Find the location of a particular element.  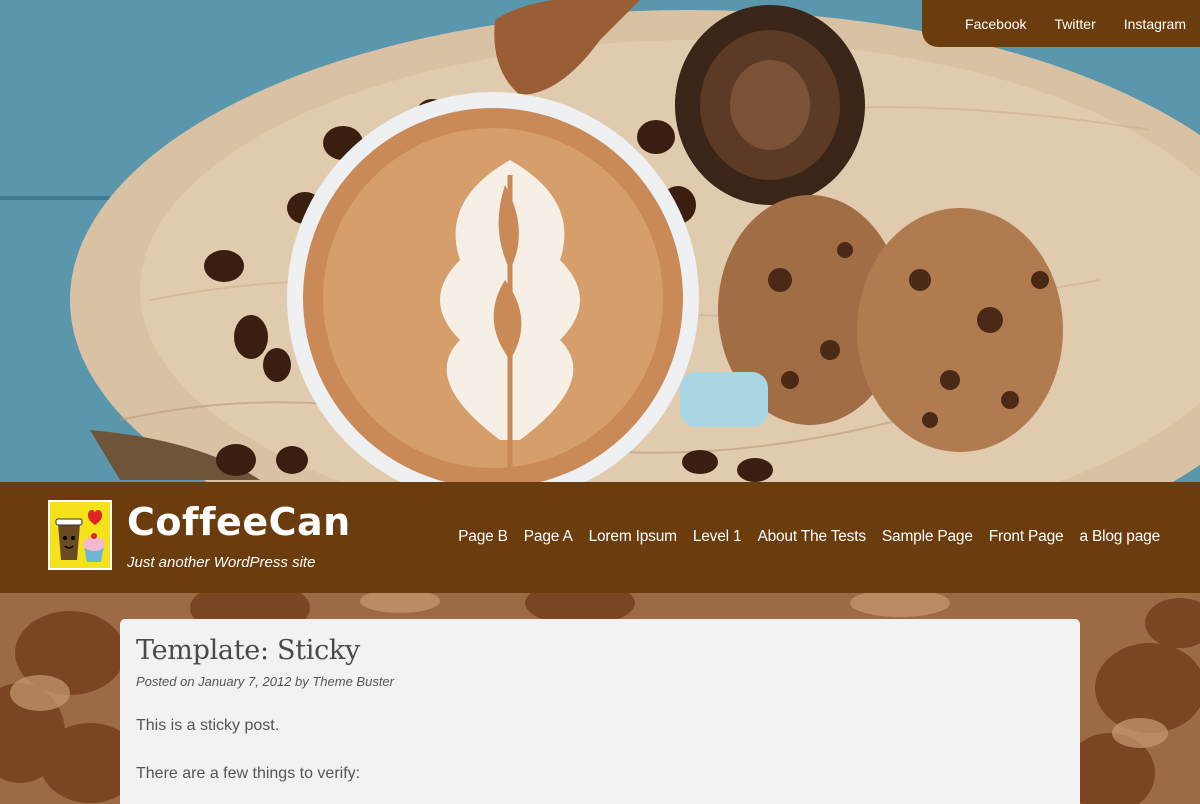

coffee-cupcake-logo-icon is located at coordinates (80, 535).